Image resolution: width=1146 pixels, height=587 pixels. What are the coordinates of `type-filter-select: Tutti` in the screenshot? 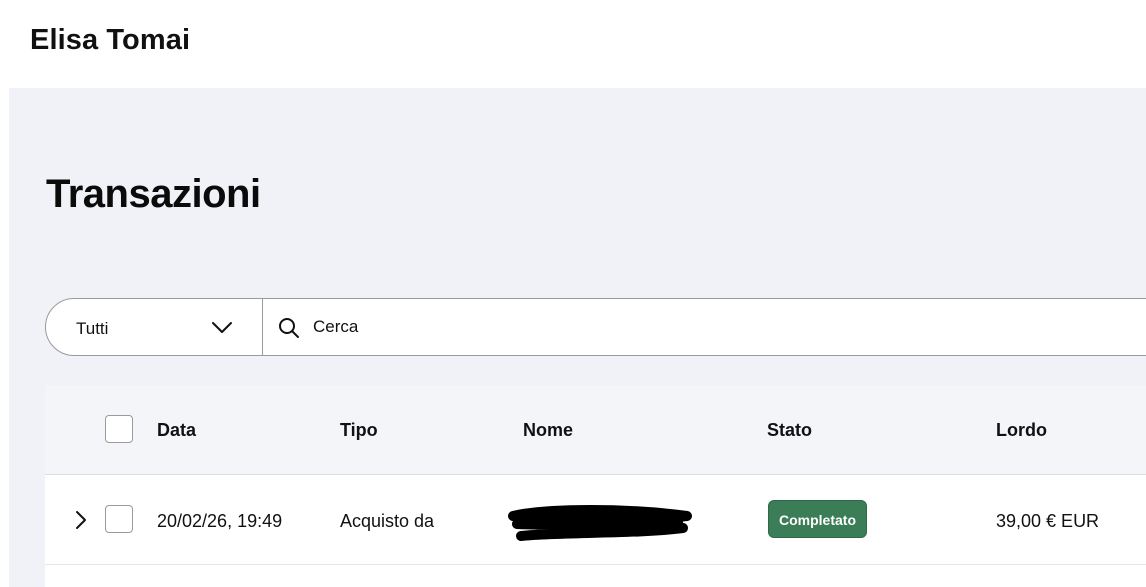 It's located at (154, 327).